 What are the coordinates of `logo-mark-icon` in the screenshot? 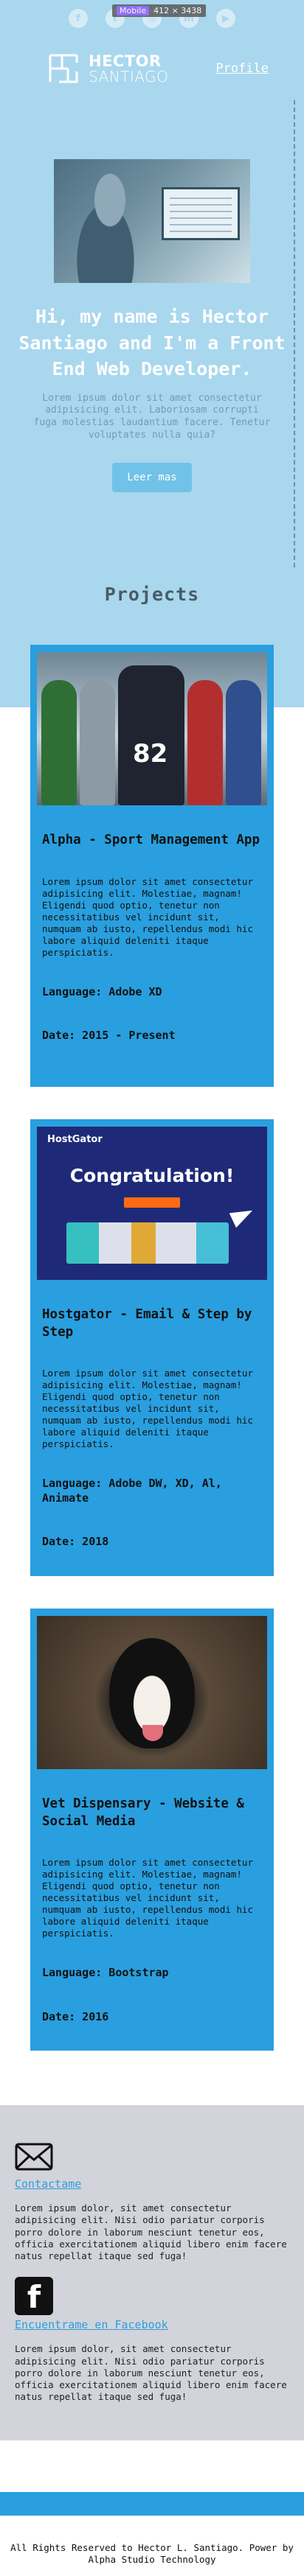 It's located at (65, 68).